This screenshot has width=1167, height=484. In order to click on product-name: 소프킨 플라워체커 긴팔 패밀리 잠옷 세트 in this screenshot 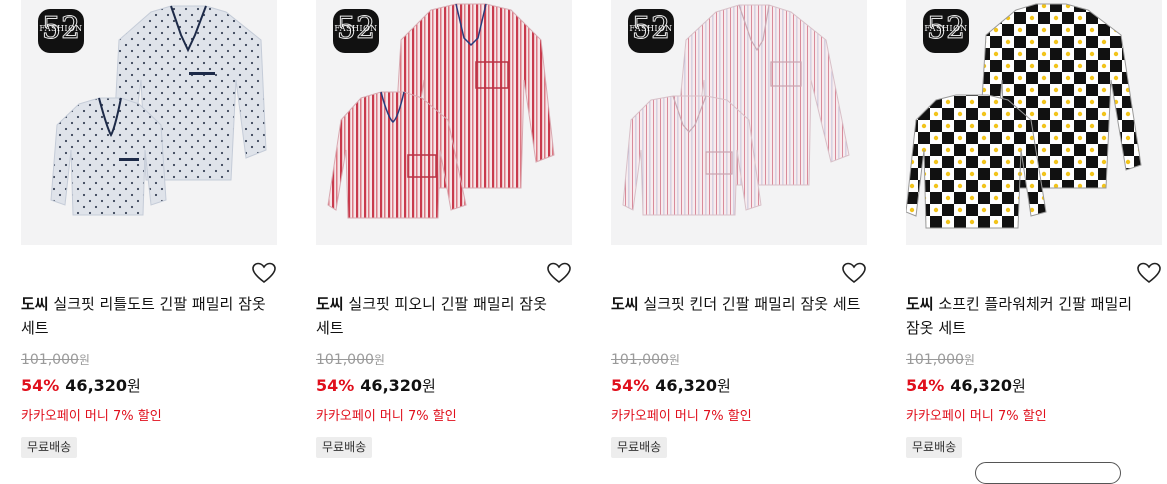, I will do `click(1019, 316)`.